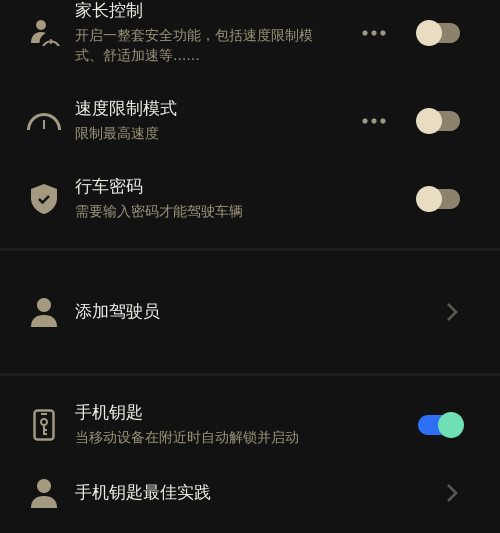 Image resolution: width=500 pixels, height=533 pixels. I want to click on phone-key-icon, so click(43, 425).